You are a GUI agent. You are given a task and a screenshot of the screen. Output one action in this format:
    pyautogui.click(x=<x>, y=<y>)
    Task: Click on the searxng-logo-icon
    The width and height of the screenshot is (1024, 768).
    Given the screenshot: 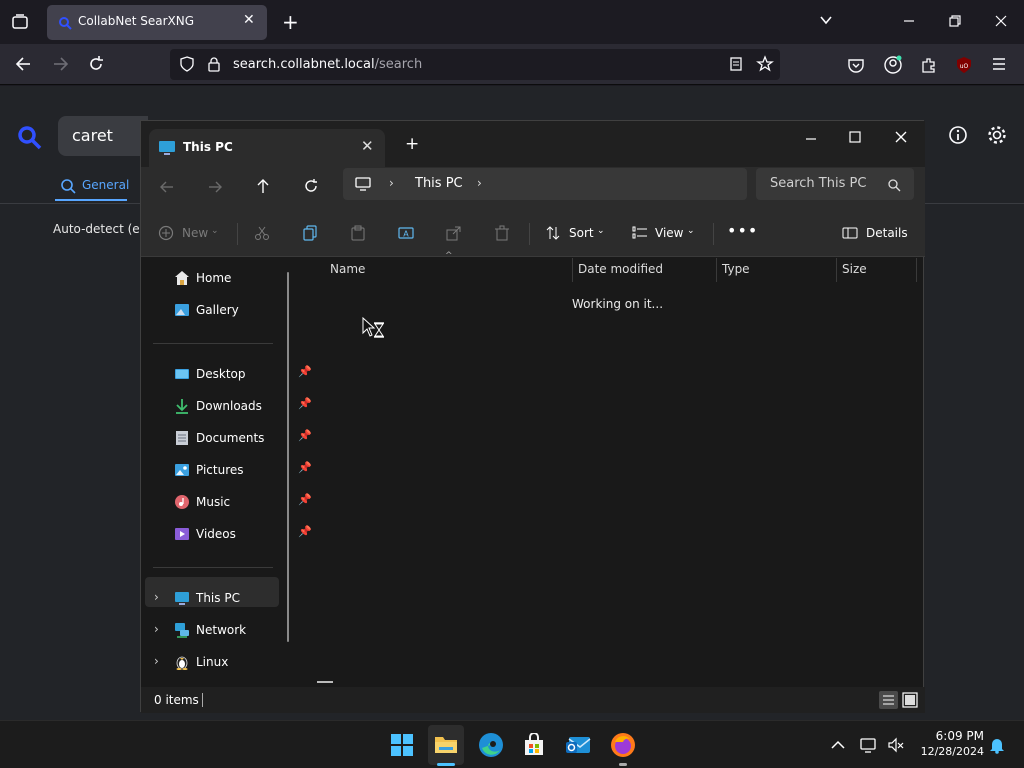 What is the action you would take?
    pyautogui.click(x=29, y=139)
    